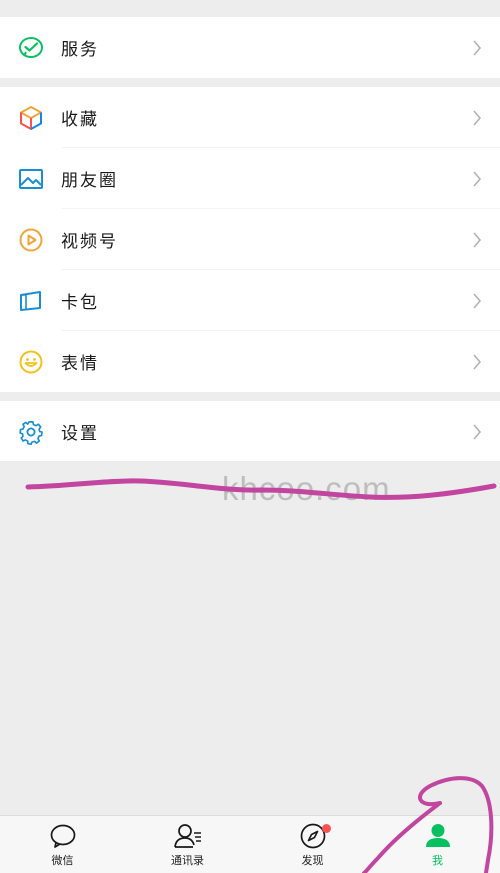 The image size is (500, 873). What do you see at coordinates (31, 48) in the screenshot?
I see `wechat-pay-check-icon` at bounding box center [31, 48].